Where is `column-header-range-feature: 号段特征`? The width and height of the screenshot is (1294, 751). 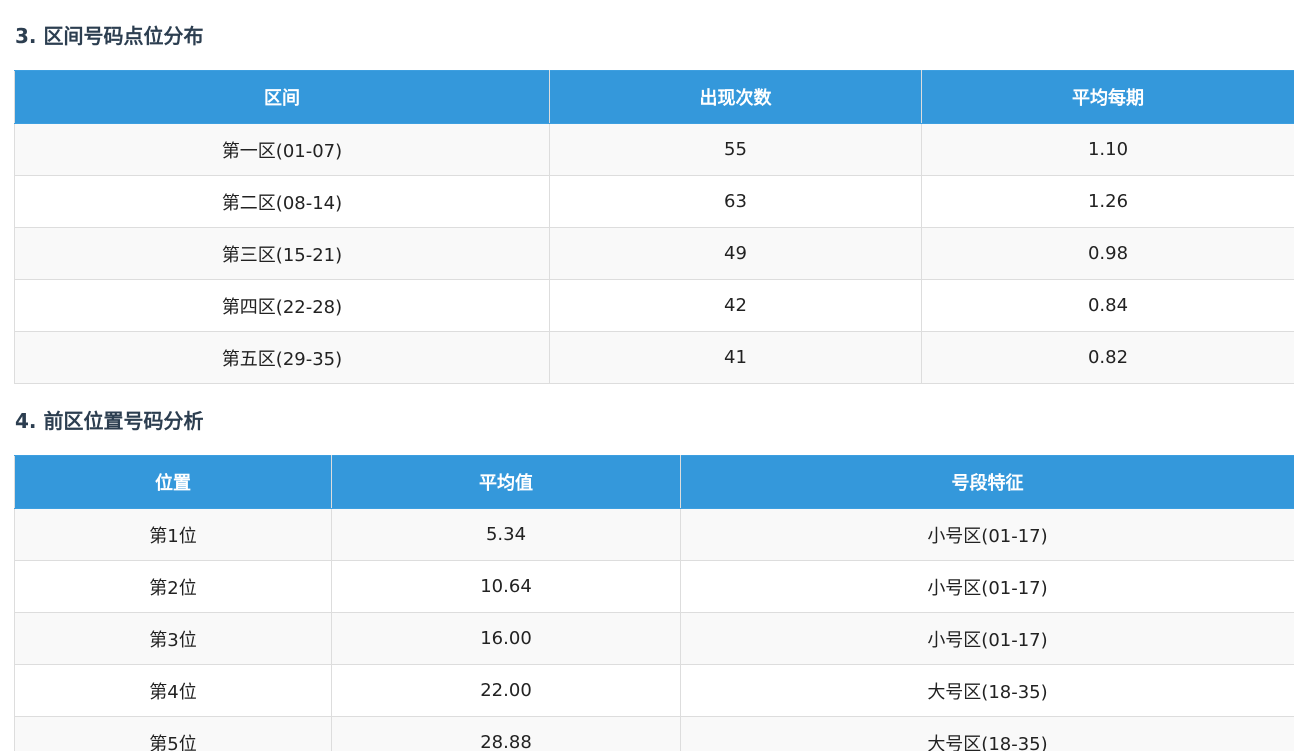 column-header-range-feature: 号段特征 is located at coordinates (987, 482).